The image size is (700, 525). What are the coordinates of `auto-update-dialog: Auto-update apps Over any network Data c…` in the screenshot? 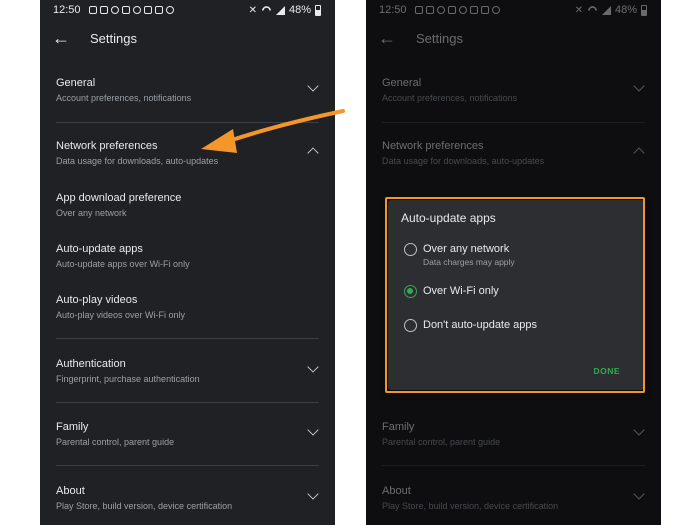 It's located at (516, 295).